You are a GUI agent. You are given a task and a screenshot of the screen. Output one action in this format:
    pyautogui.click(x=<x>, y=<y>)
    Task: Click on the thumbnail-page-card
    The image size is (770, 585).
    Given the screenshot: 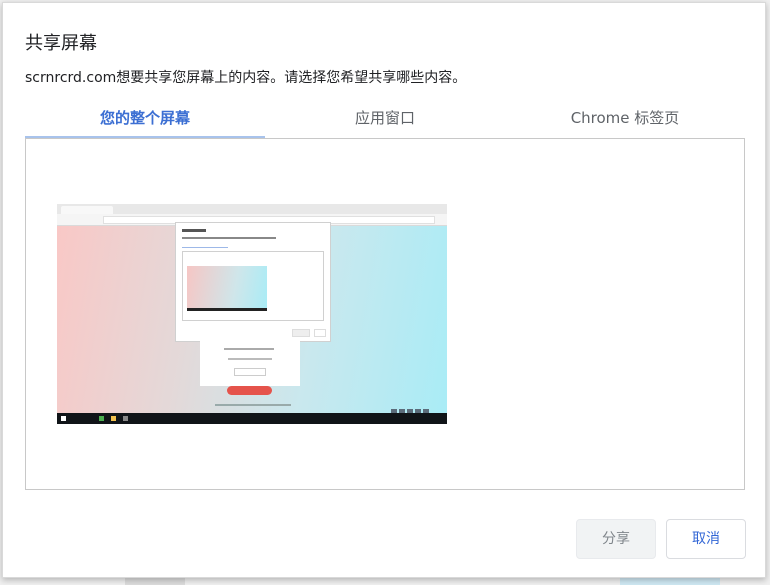 What is the action you would take?
    pyautogui.click(x=250, y=363)
    